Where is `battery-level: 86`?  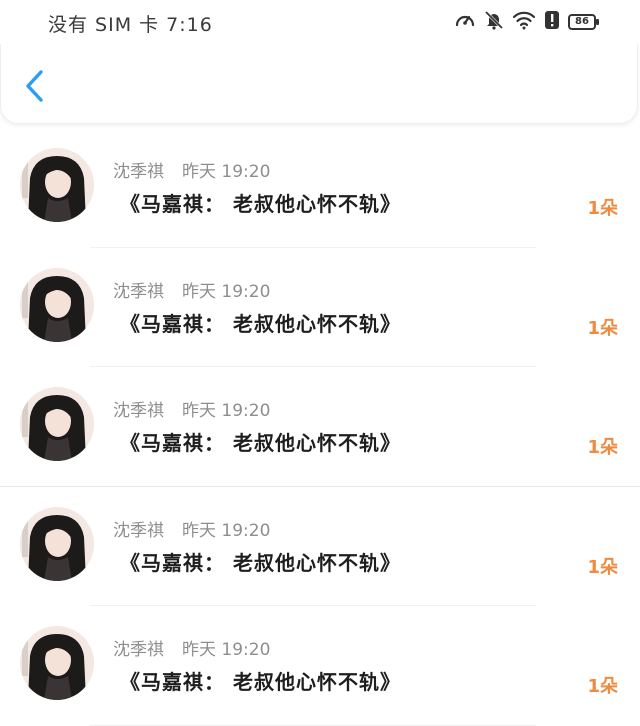 battery-level: 86 is located at coordinates (582, 21).